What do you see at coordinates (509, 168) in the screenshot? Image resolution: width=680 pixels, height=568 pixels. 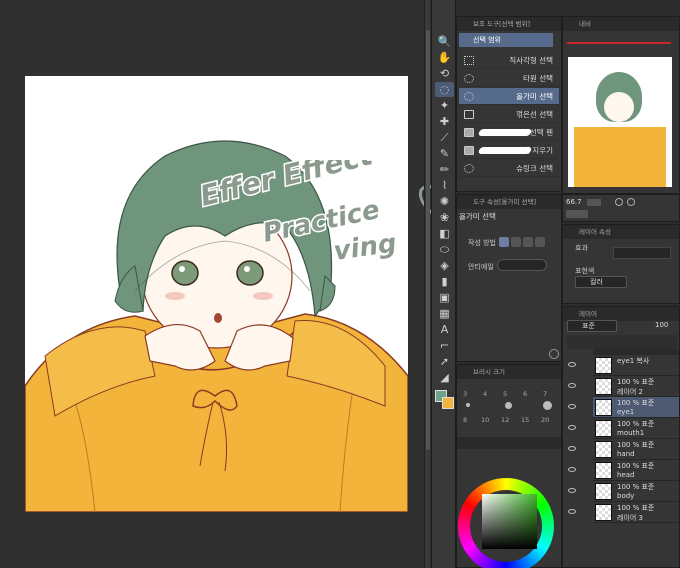 I see `subtool-shrink-select: 슈링크 선택` at bounding box center [509, 168].